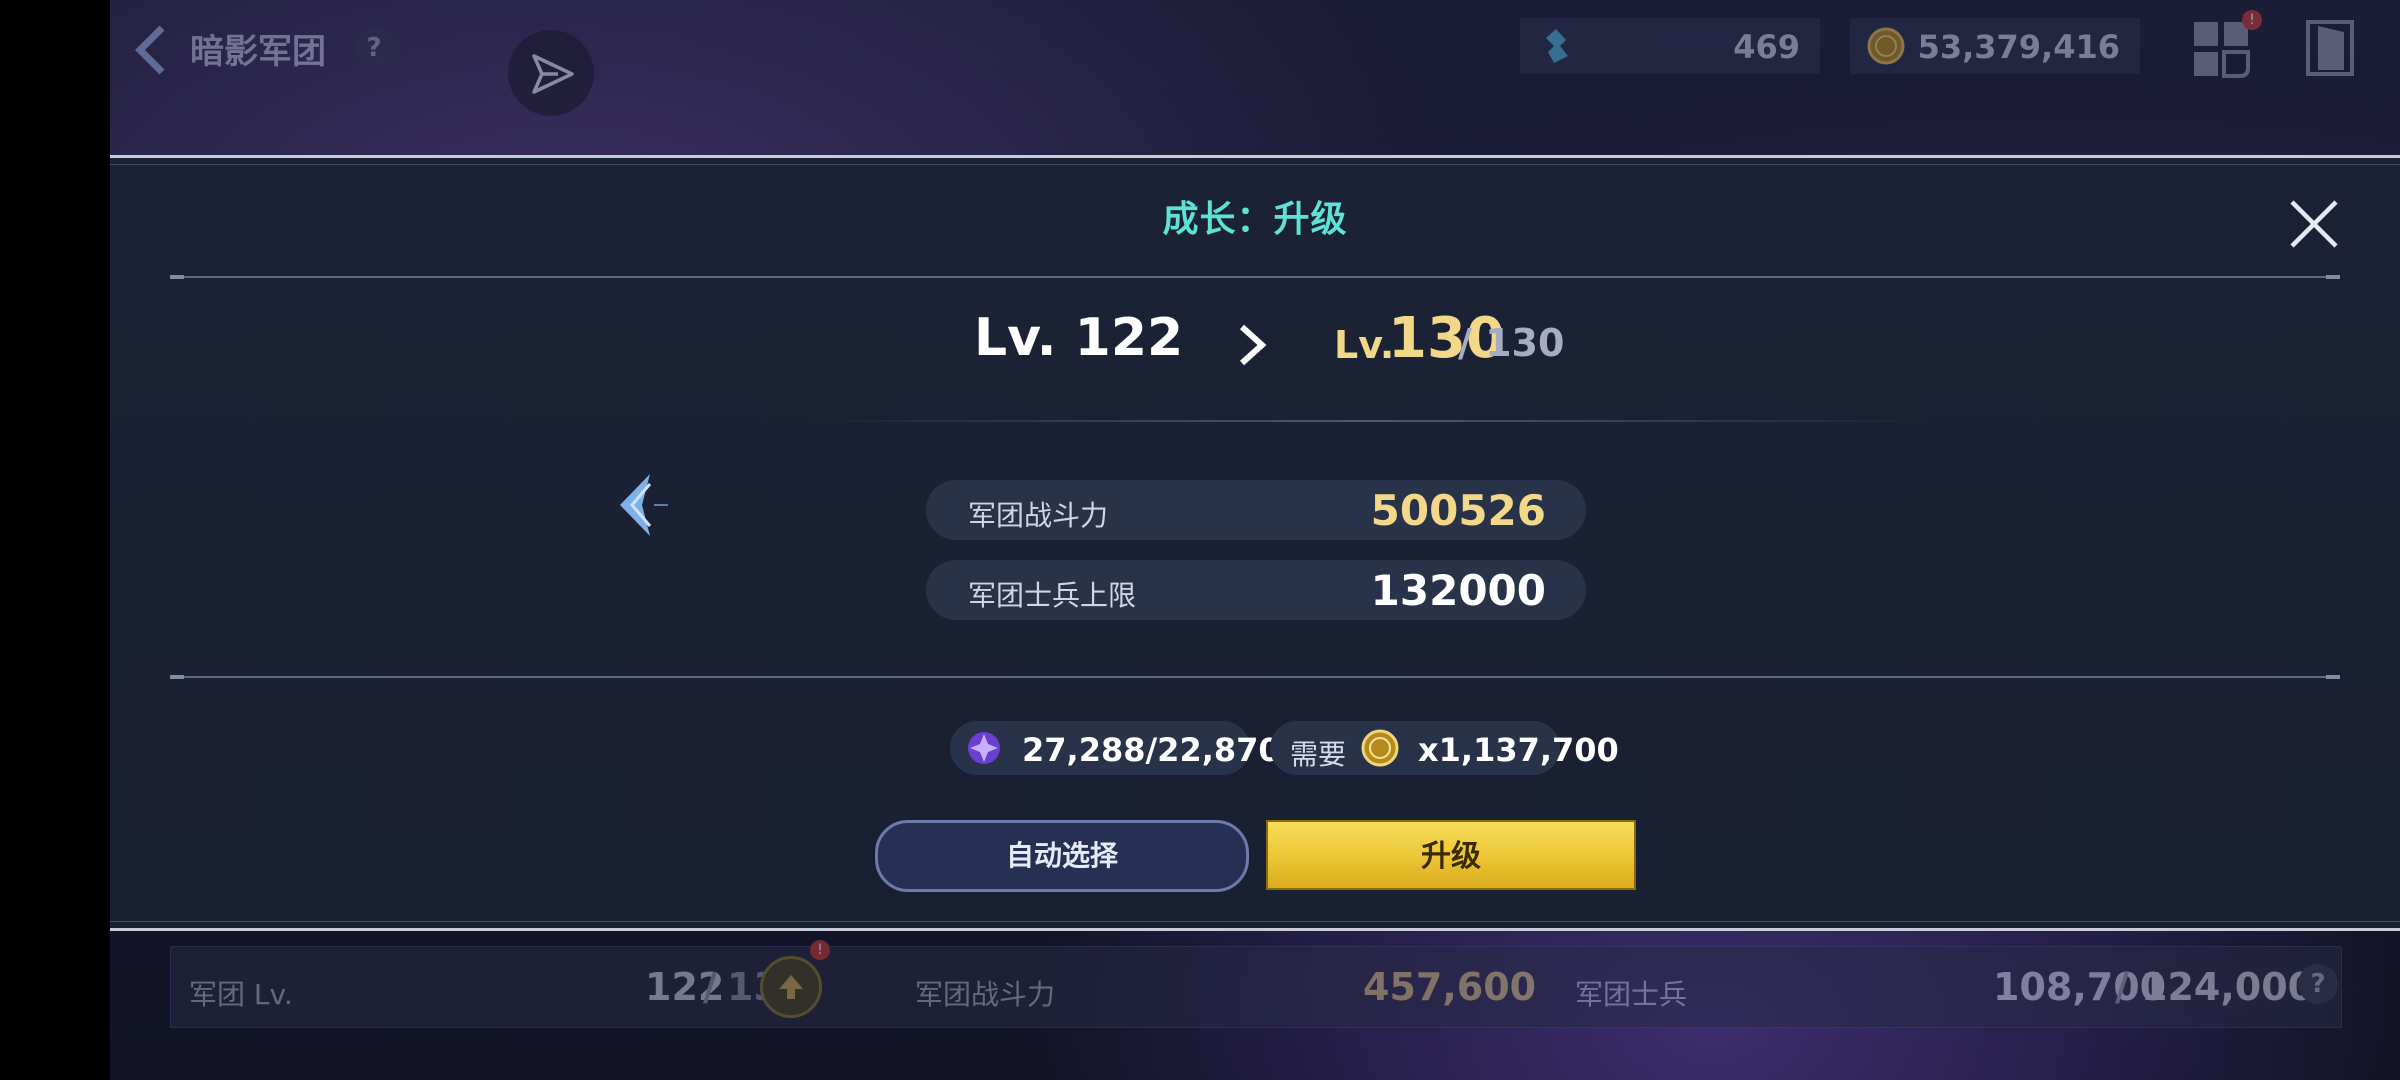 Image resolution: width=2400 pixels, height=1080 pixels. Describe the element at coordinates (2228, 987) in the screenshot. I see `legion-soldiers-max: 124,000` at that location.